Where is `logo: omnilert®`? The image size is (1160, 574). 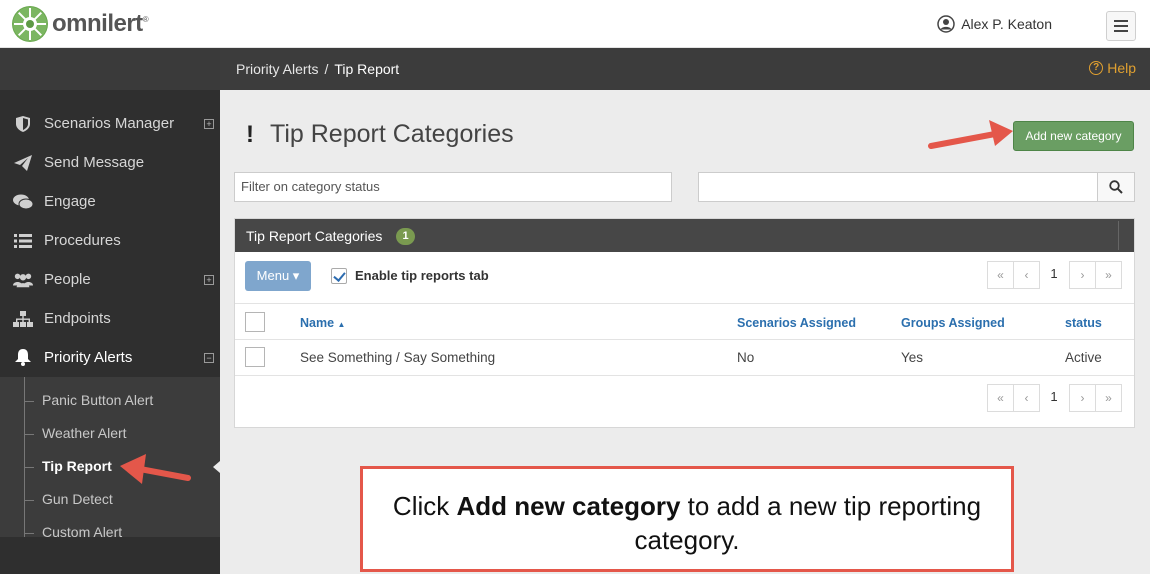
logo: omnilert® is located at coordinates (80, 24).